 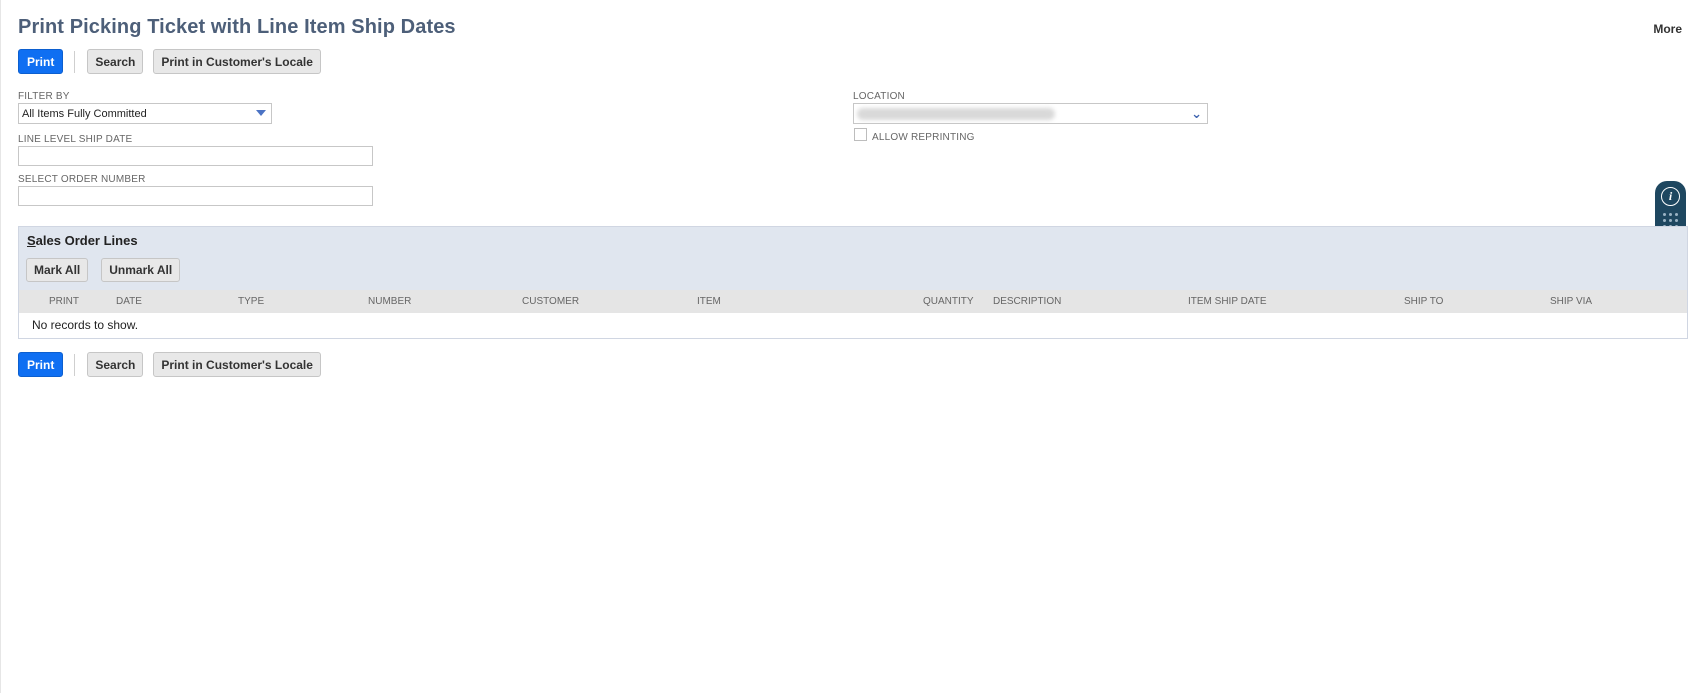 I want to click on empty-message: No records to show., so click(x=85, y=325).